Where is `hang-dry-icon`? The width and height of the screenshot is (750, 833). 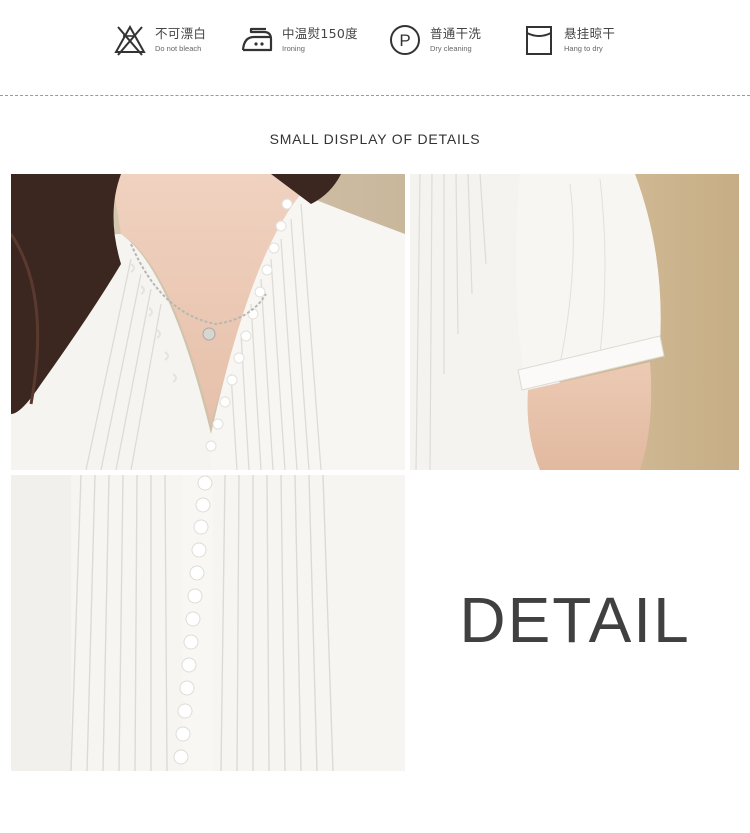 hang-dry-icon is located at coordinates (539, 40).